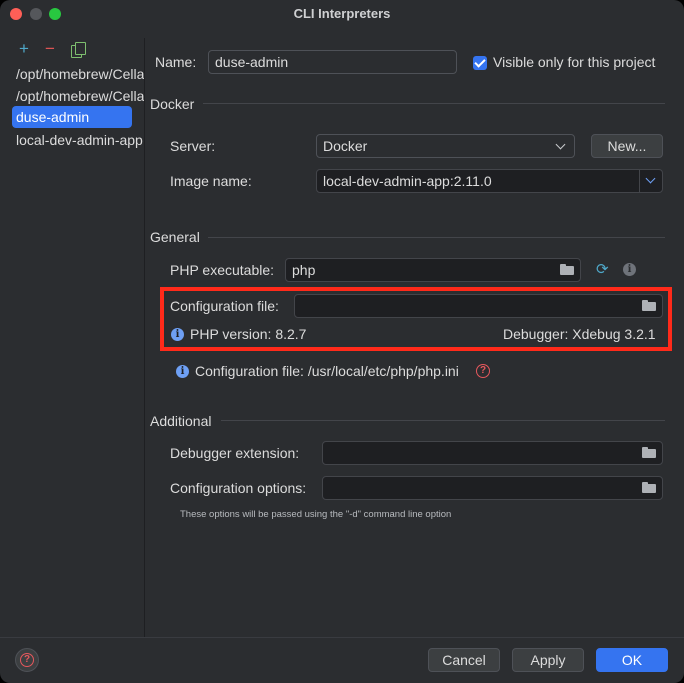 Image resolution: width=684 pixels, height=683 pixels. I want to click on remove-interpreter-icon: −, so click(50, 49).